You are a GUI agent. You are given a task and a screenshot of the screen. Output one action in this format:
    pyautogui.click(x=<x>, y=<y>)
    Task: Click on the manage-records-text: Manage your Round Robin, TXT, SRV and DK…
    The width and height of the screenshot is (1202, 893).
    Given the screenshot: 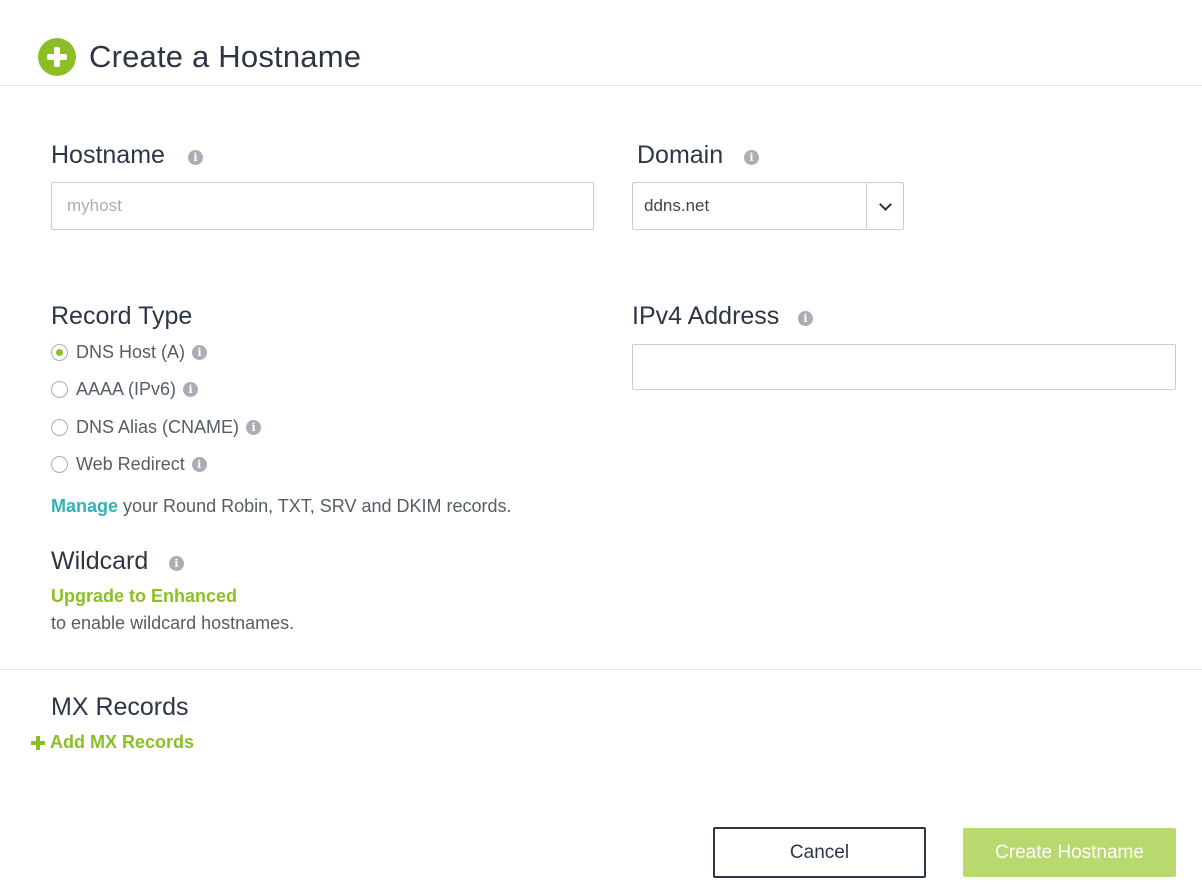 What is the action you would take?
    pyautogui.click(x=281, y=506)
    